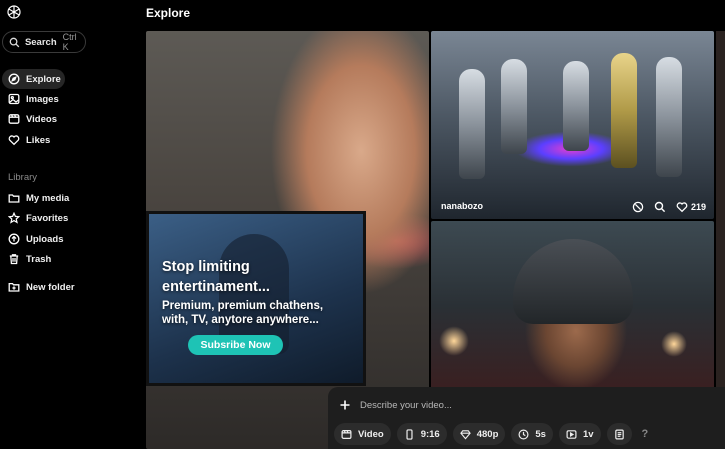  I want to click on variations-label: 1v, so click(588, 434).